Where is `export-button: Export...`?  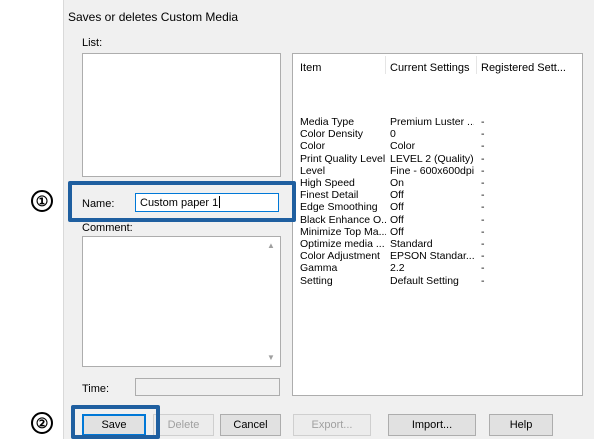 export-button: Export... is located at coordinates (332, 425).